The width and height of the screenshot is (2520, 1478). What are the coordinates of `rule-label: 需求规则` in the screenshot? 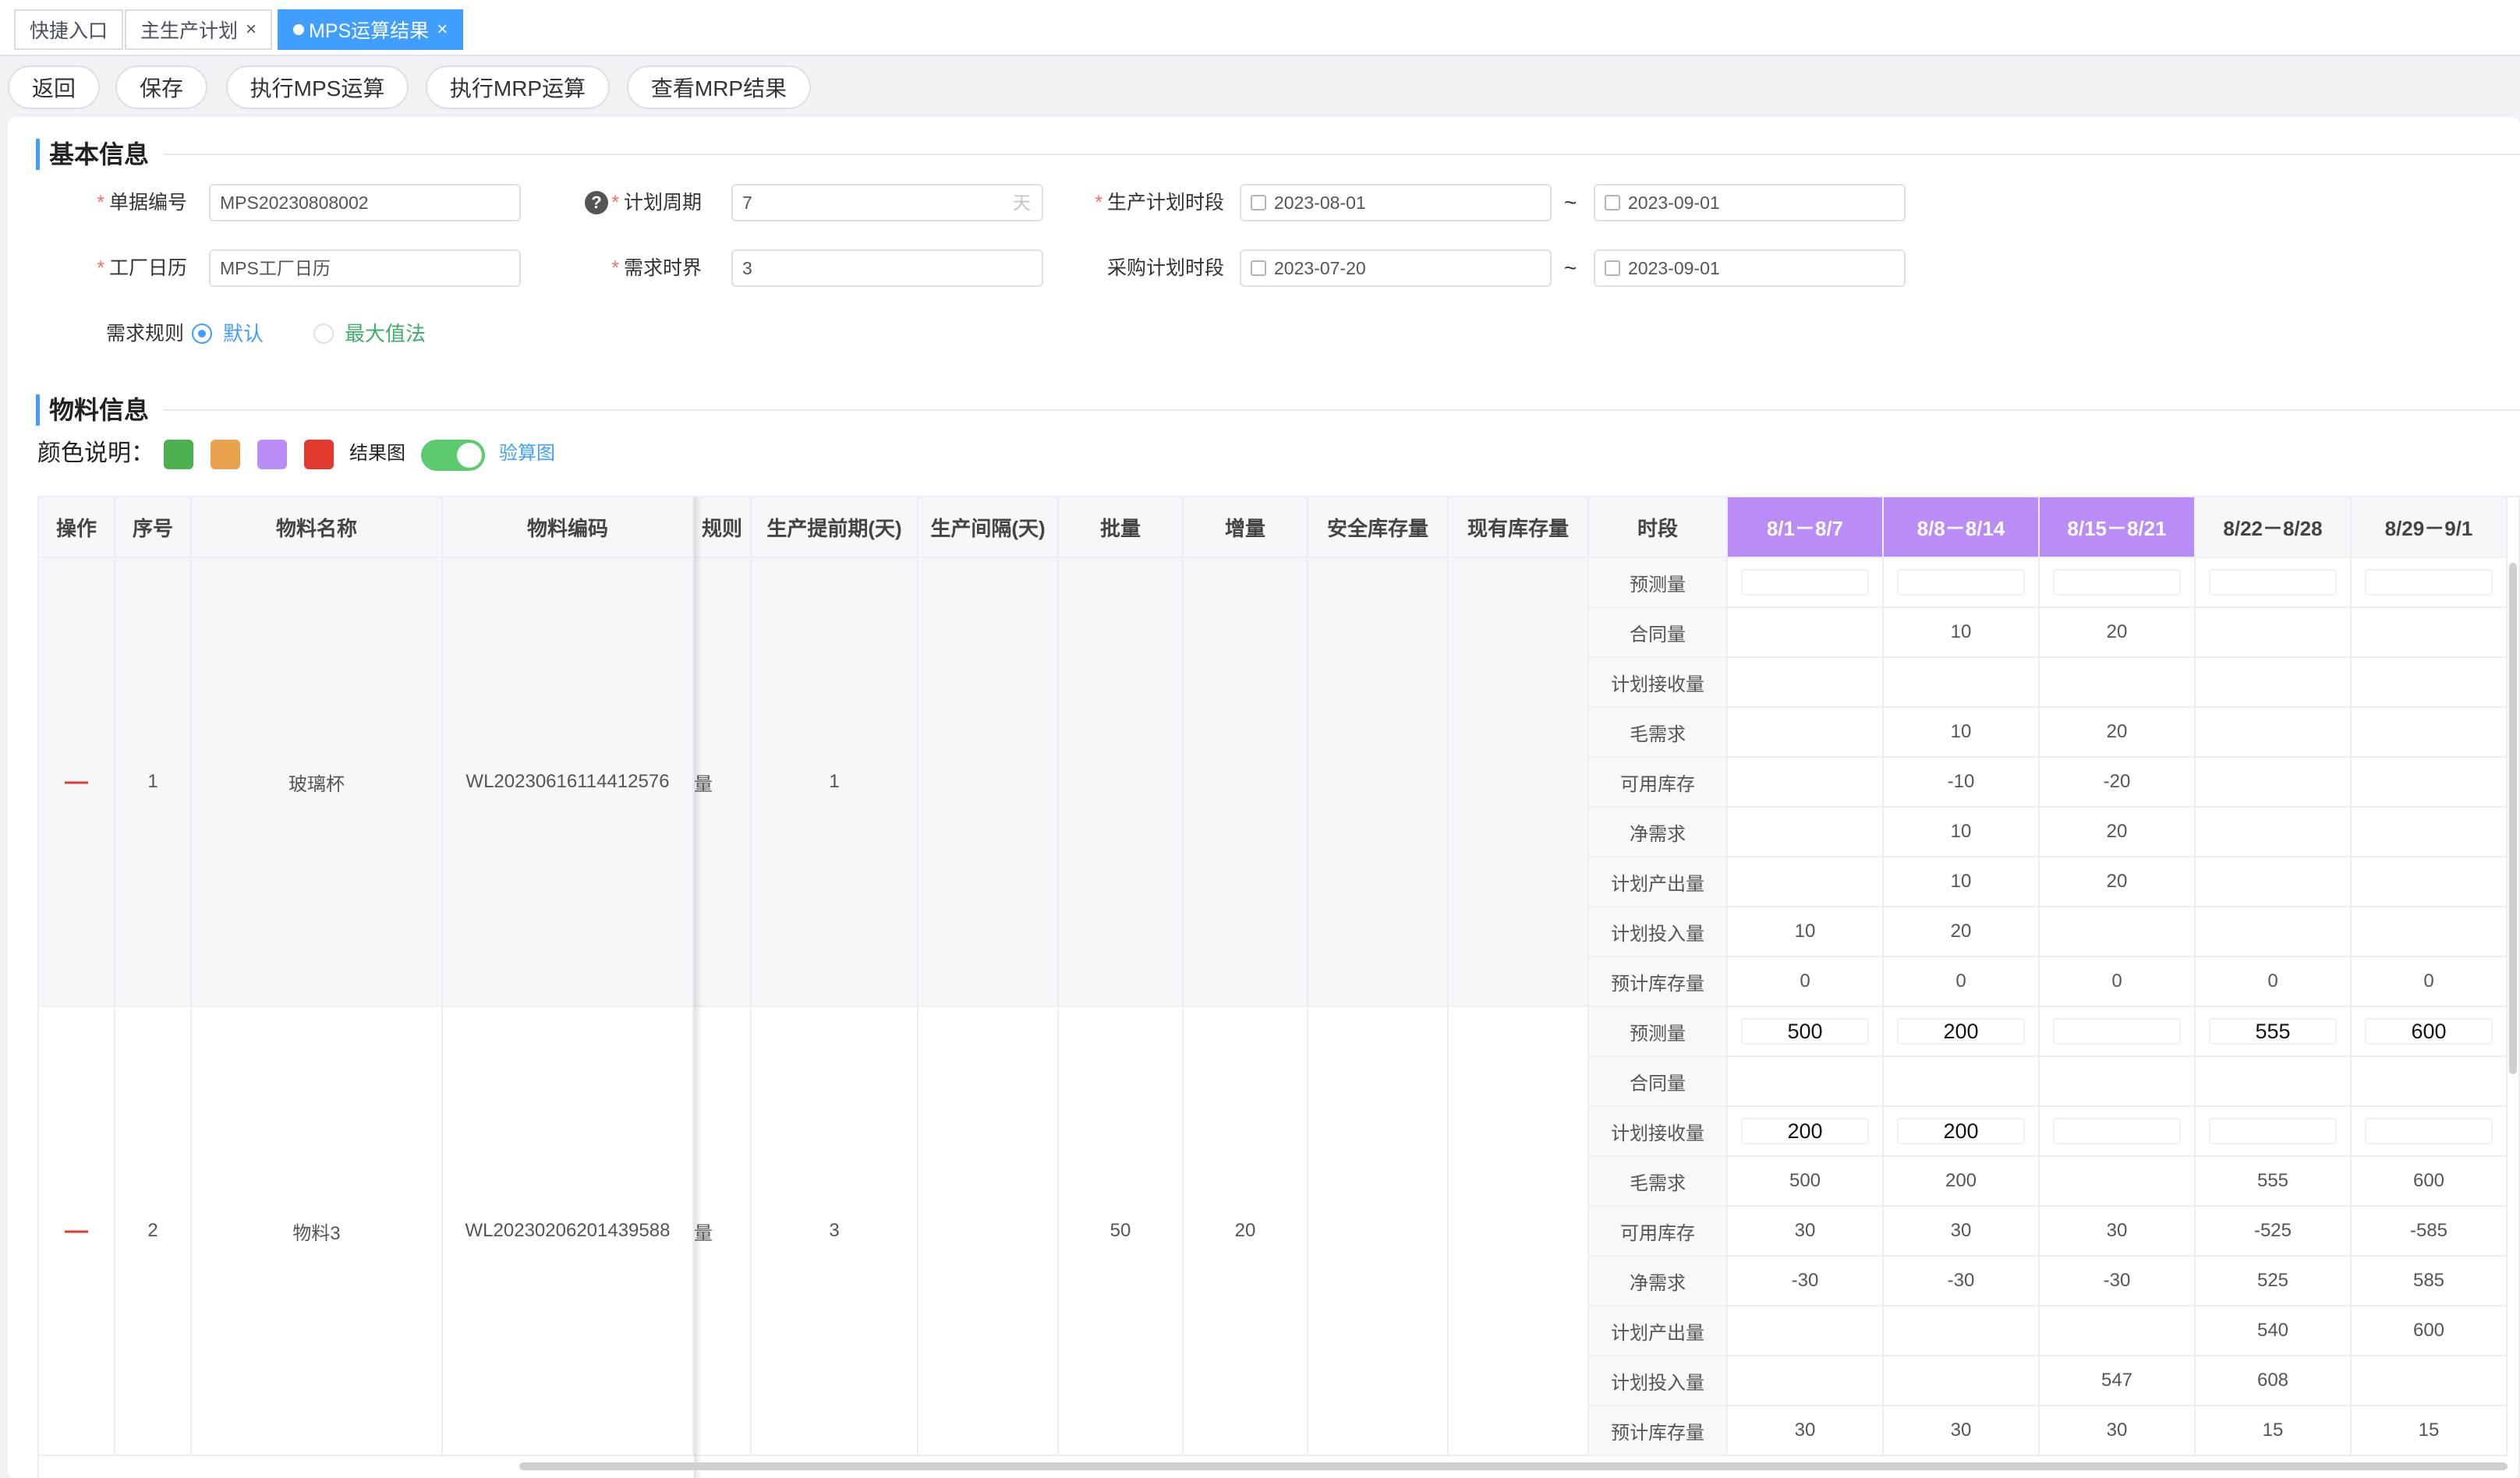 It's located at (145, 334).